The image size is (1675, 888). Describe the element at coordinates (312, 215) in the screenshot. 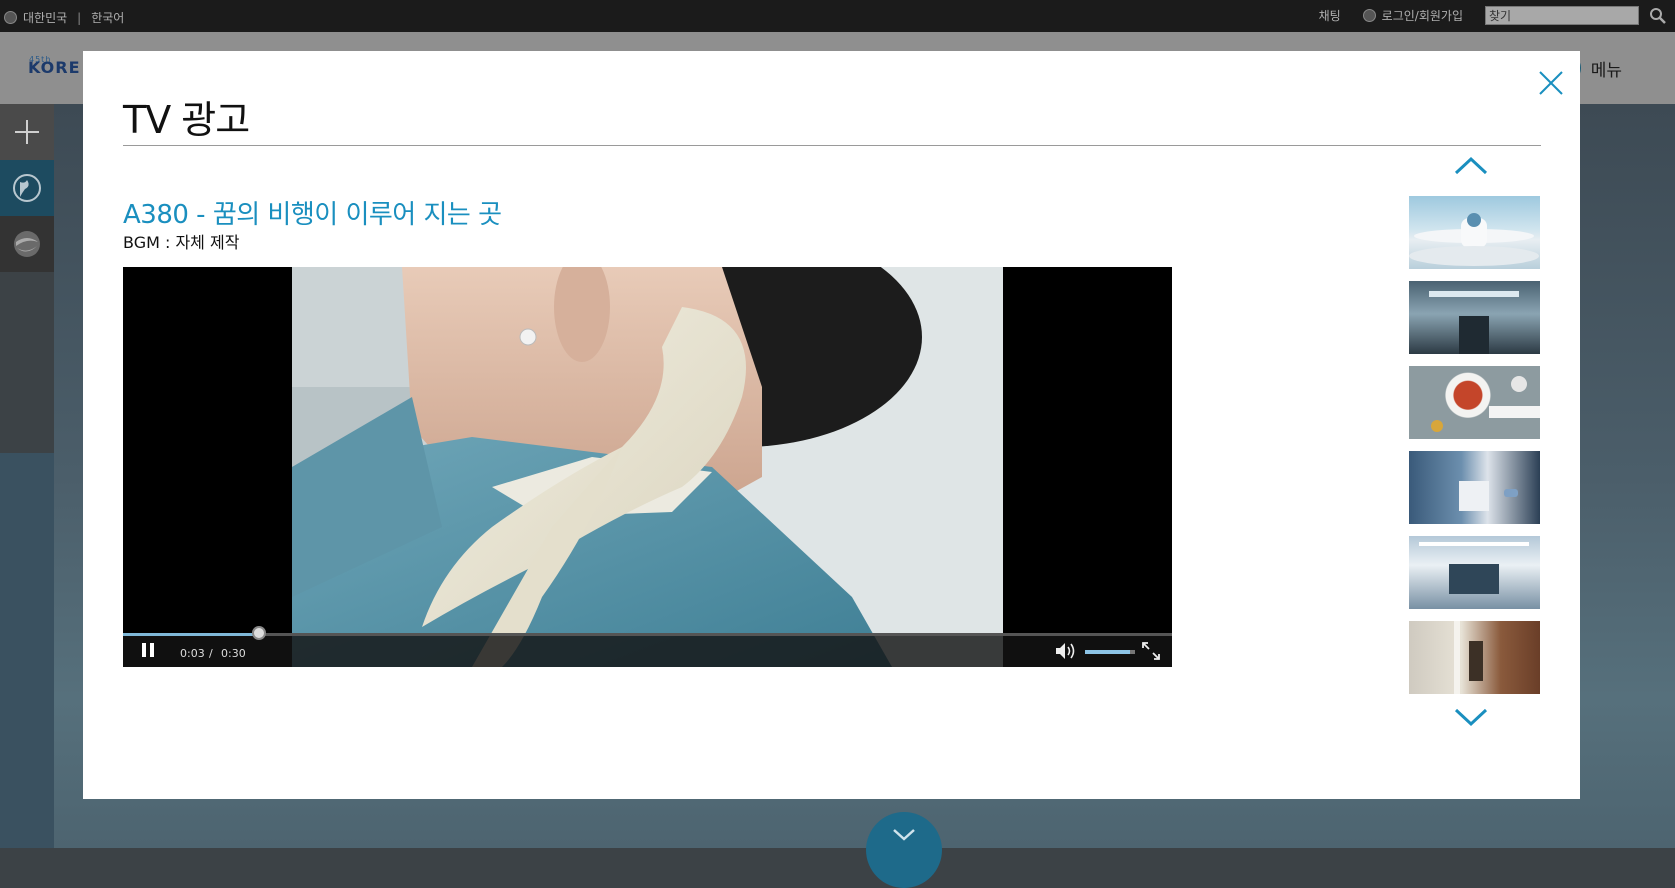

I see `video-title: A380 - 꿈의 비행이 이루어 지는 곳` at that location.